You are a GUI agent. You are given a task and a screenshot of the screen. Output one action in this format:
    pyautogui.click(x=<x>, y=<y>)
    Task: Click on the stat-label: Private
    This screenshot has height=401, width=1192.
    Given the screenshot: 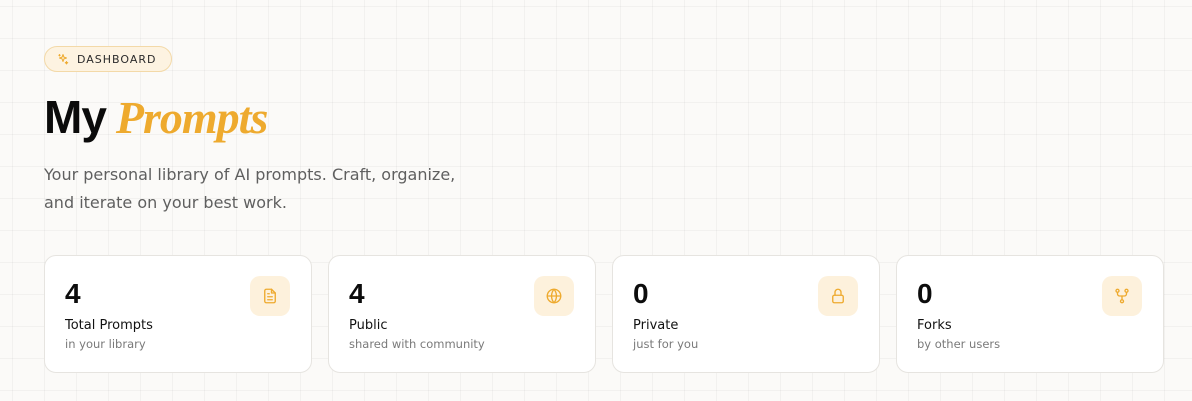 What is the action you would take?
    pyautogui.click(x=656, y=325)
    